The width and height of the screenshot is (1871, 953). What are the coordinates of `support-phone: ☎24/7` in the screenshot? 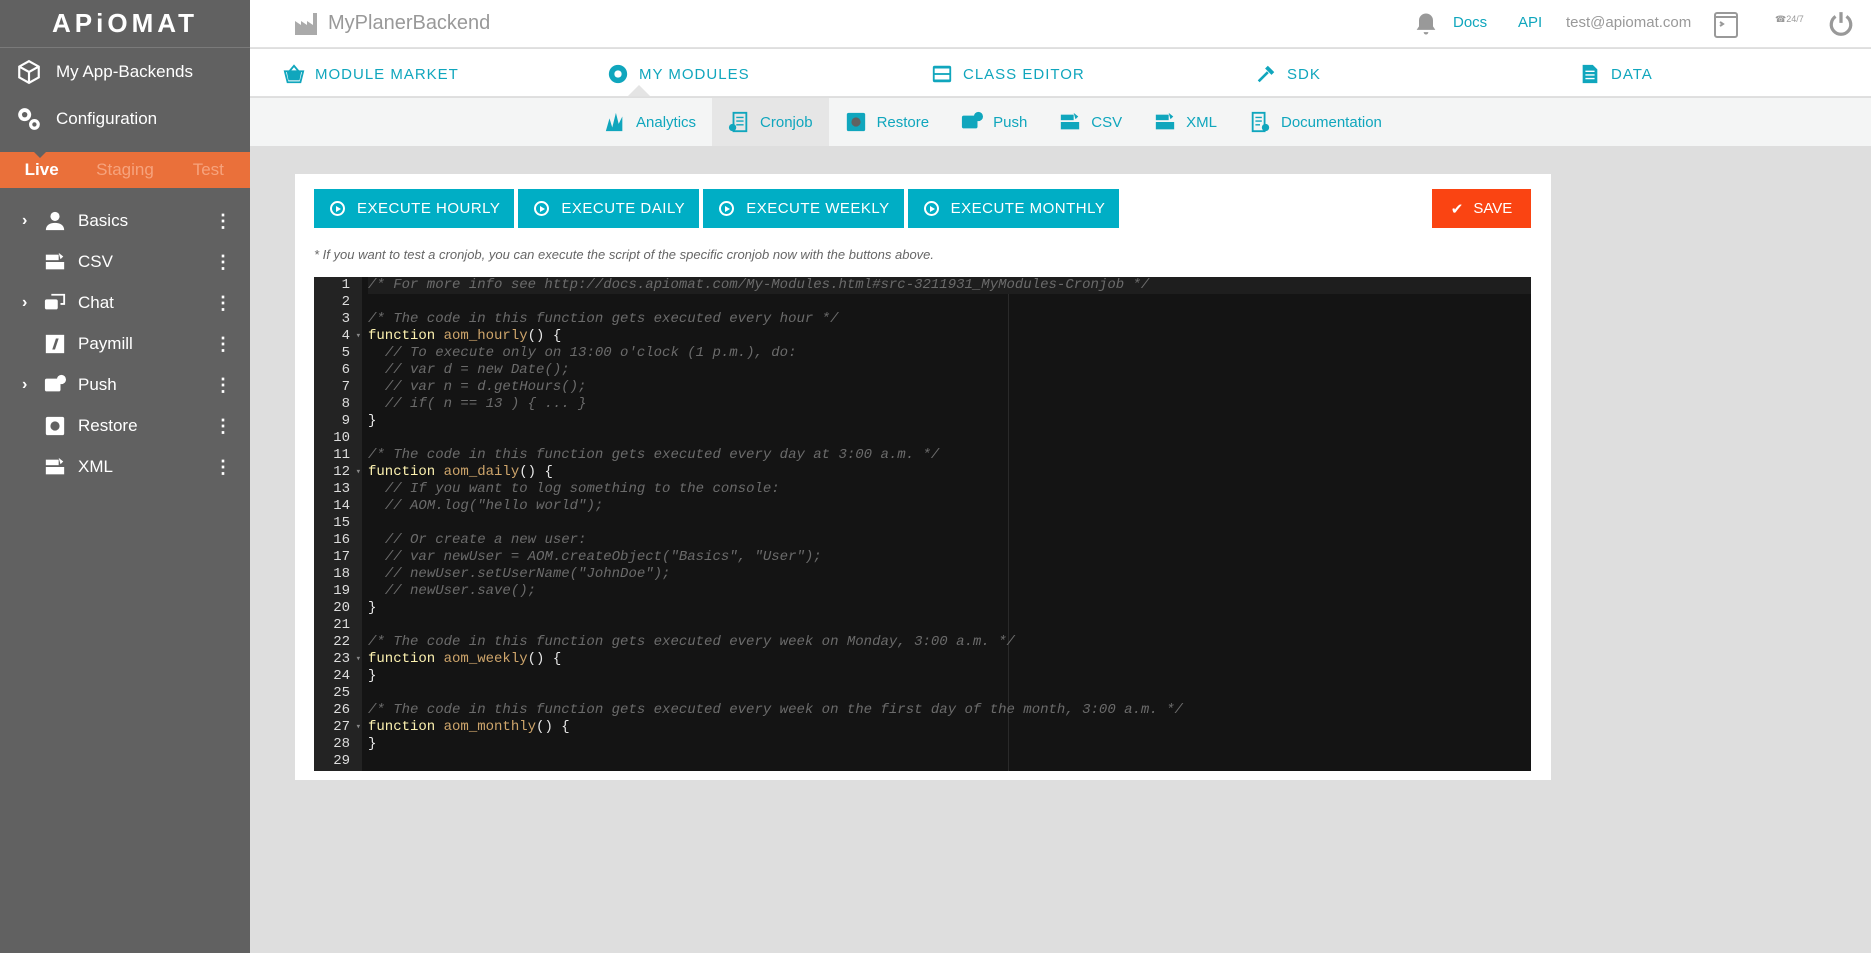 It's located at (1789, 19).